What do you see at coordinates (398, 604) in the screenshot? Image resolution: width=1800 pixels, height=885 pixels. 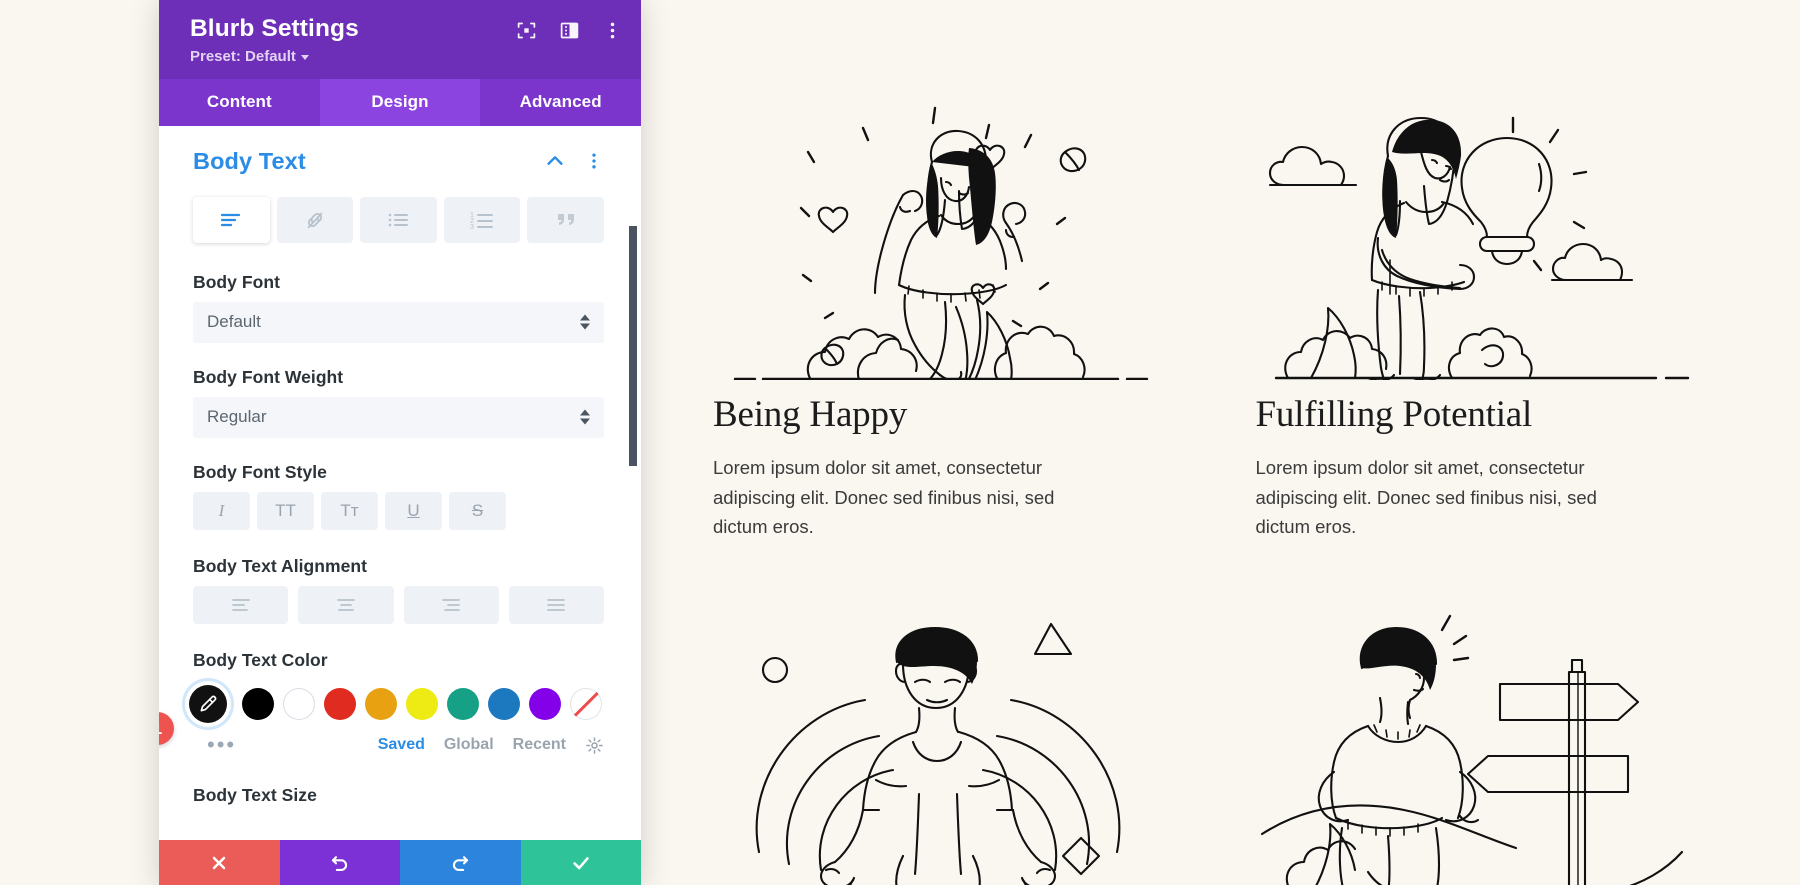 I see `body-text-alignment-buttons` at bounding box center [398, 604].